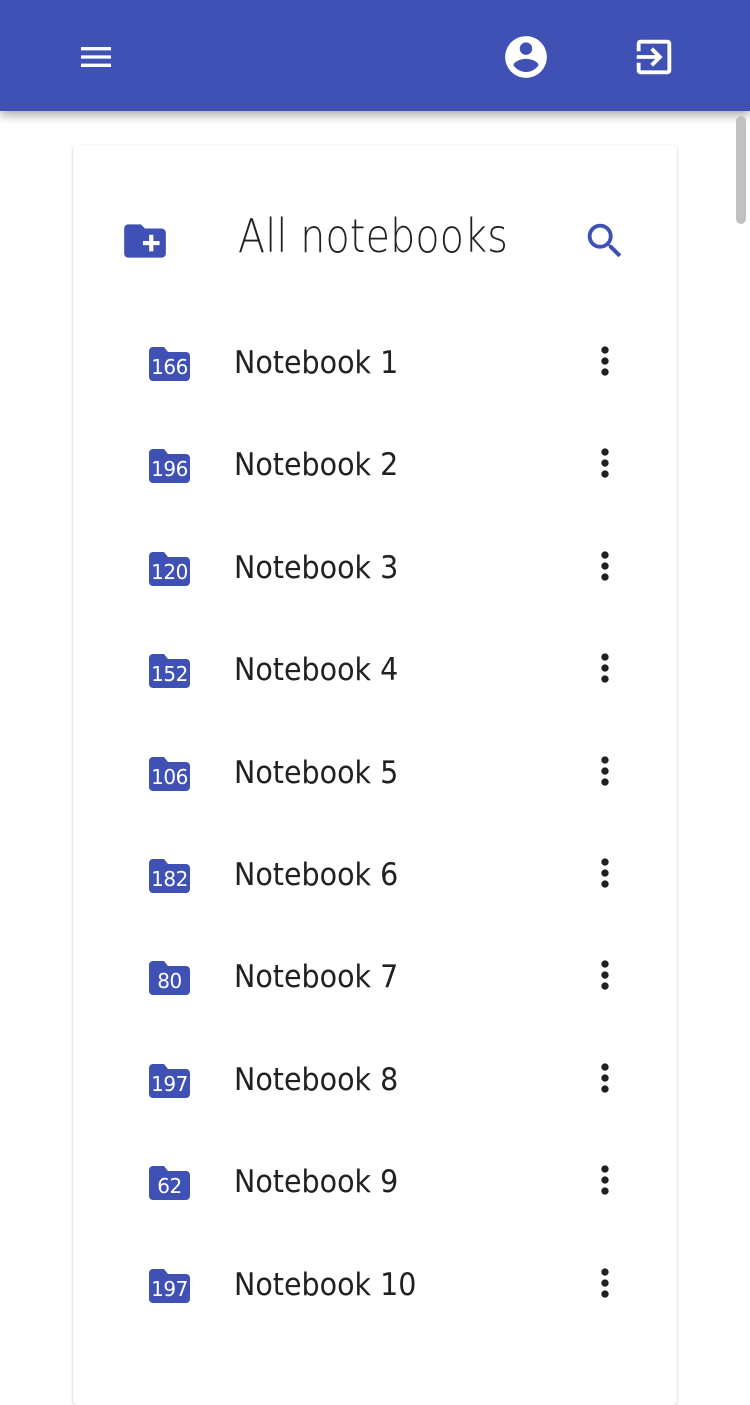 This screenshot has height=1405, width=750. I want to click on add-notebook-button, so click(145, 241).